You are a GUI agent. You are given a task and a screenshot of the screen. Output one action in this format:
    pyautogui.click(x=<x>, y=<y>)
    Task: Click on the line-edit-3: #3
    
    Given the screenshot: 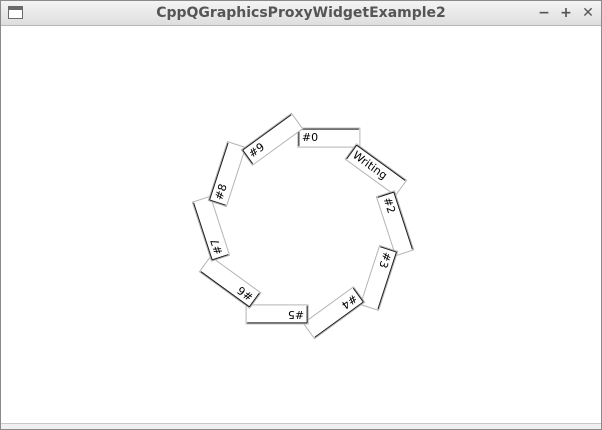 What is the action you would take?
    pyautogui.click(x=379, y=277)
    